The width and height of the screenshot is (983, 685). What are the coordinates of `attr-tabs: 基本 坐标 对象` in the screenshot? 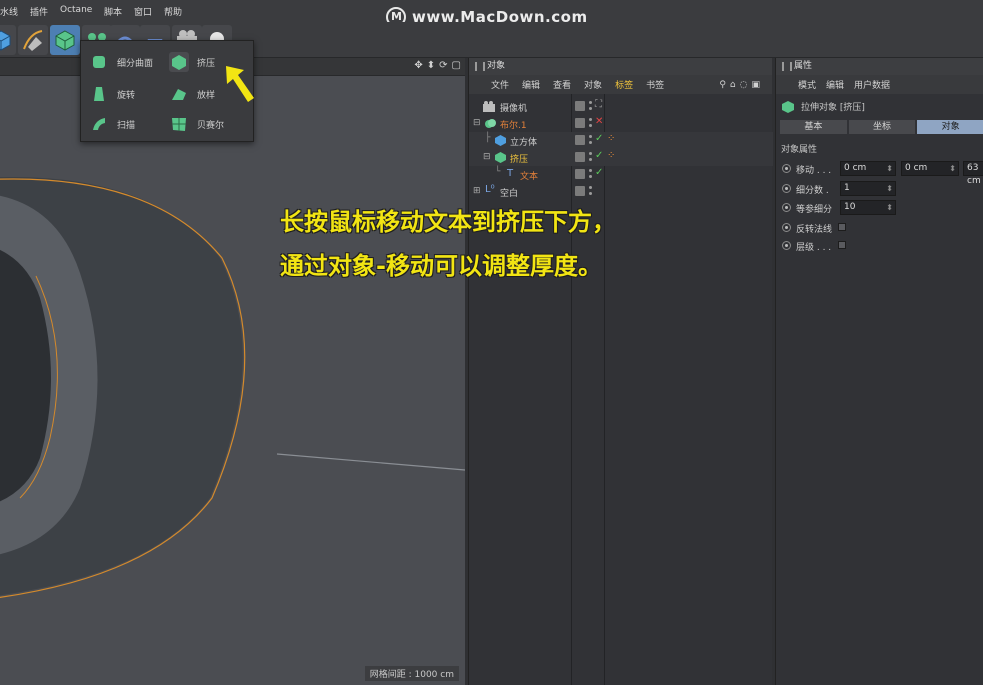 It's located at (881, 127).